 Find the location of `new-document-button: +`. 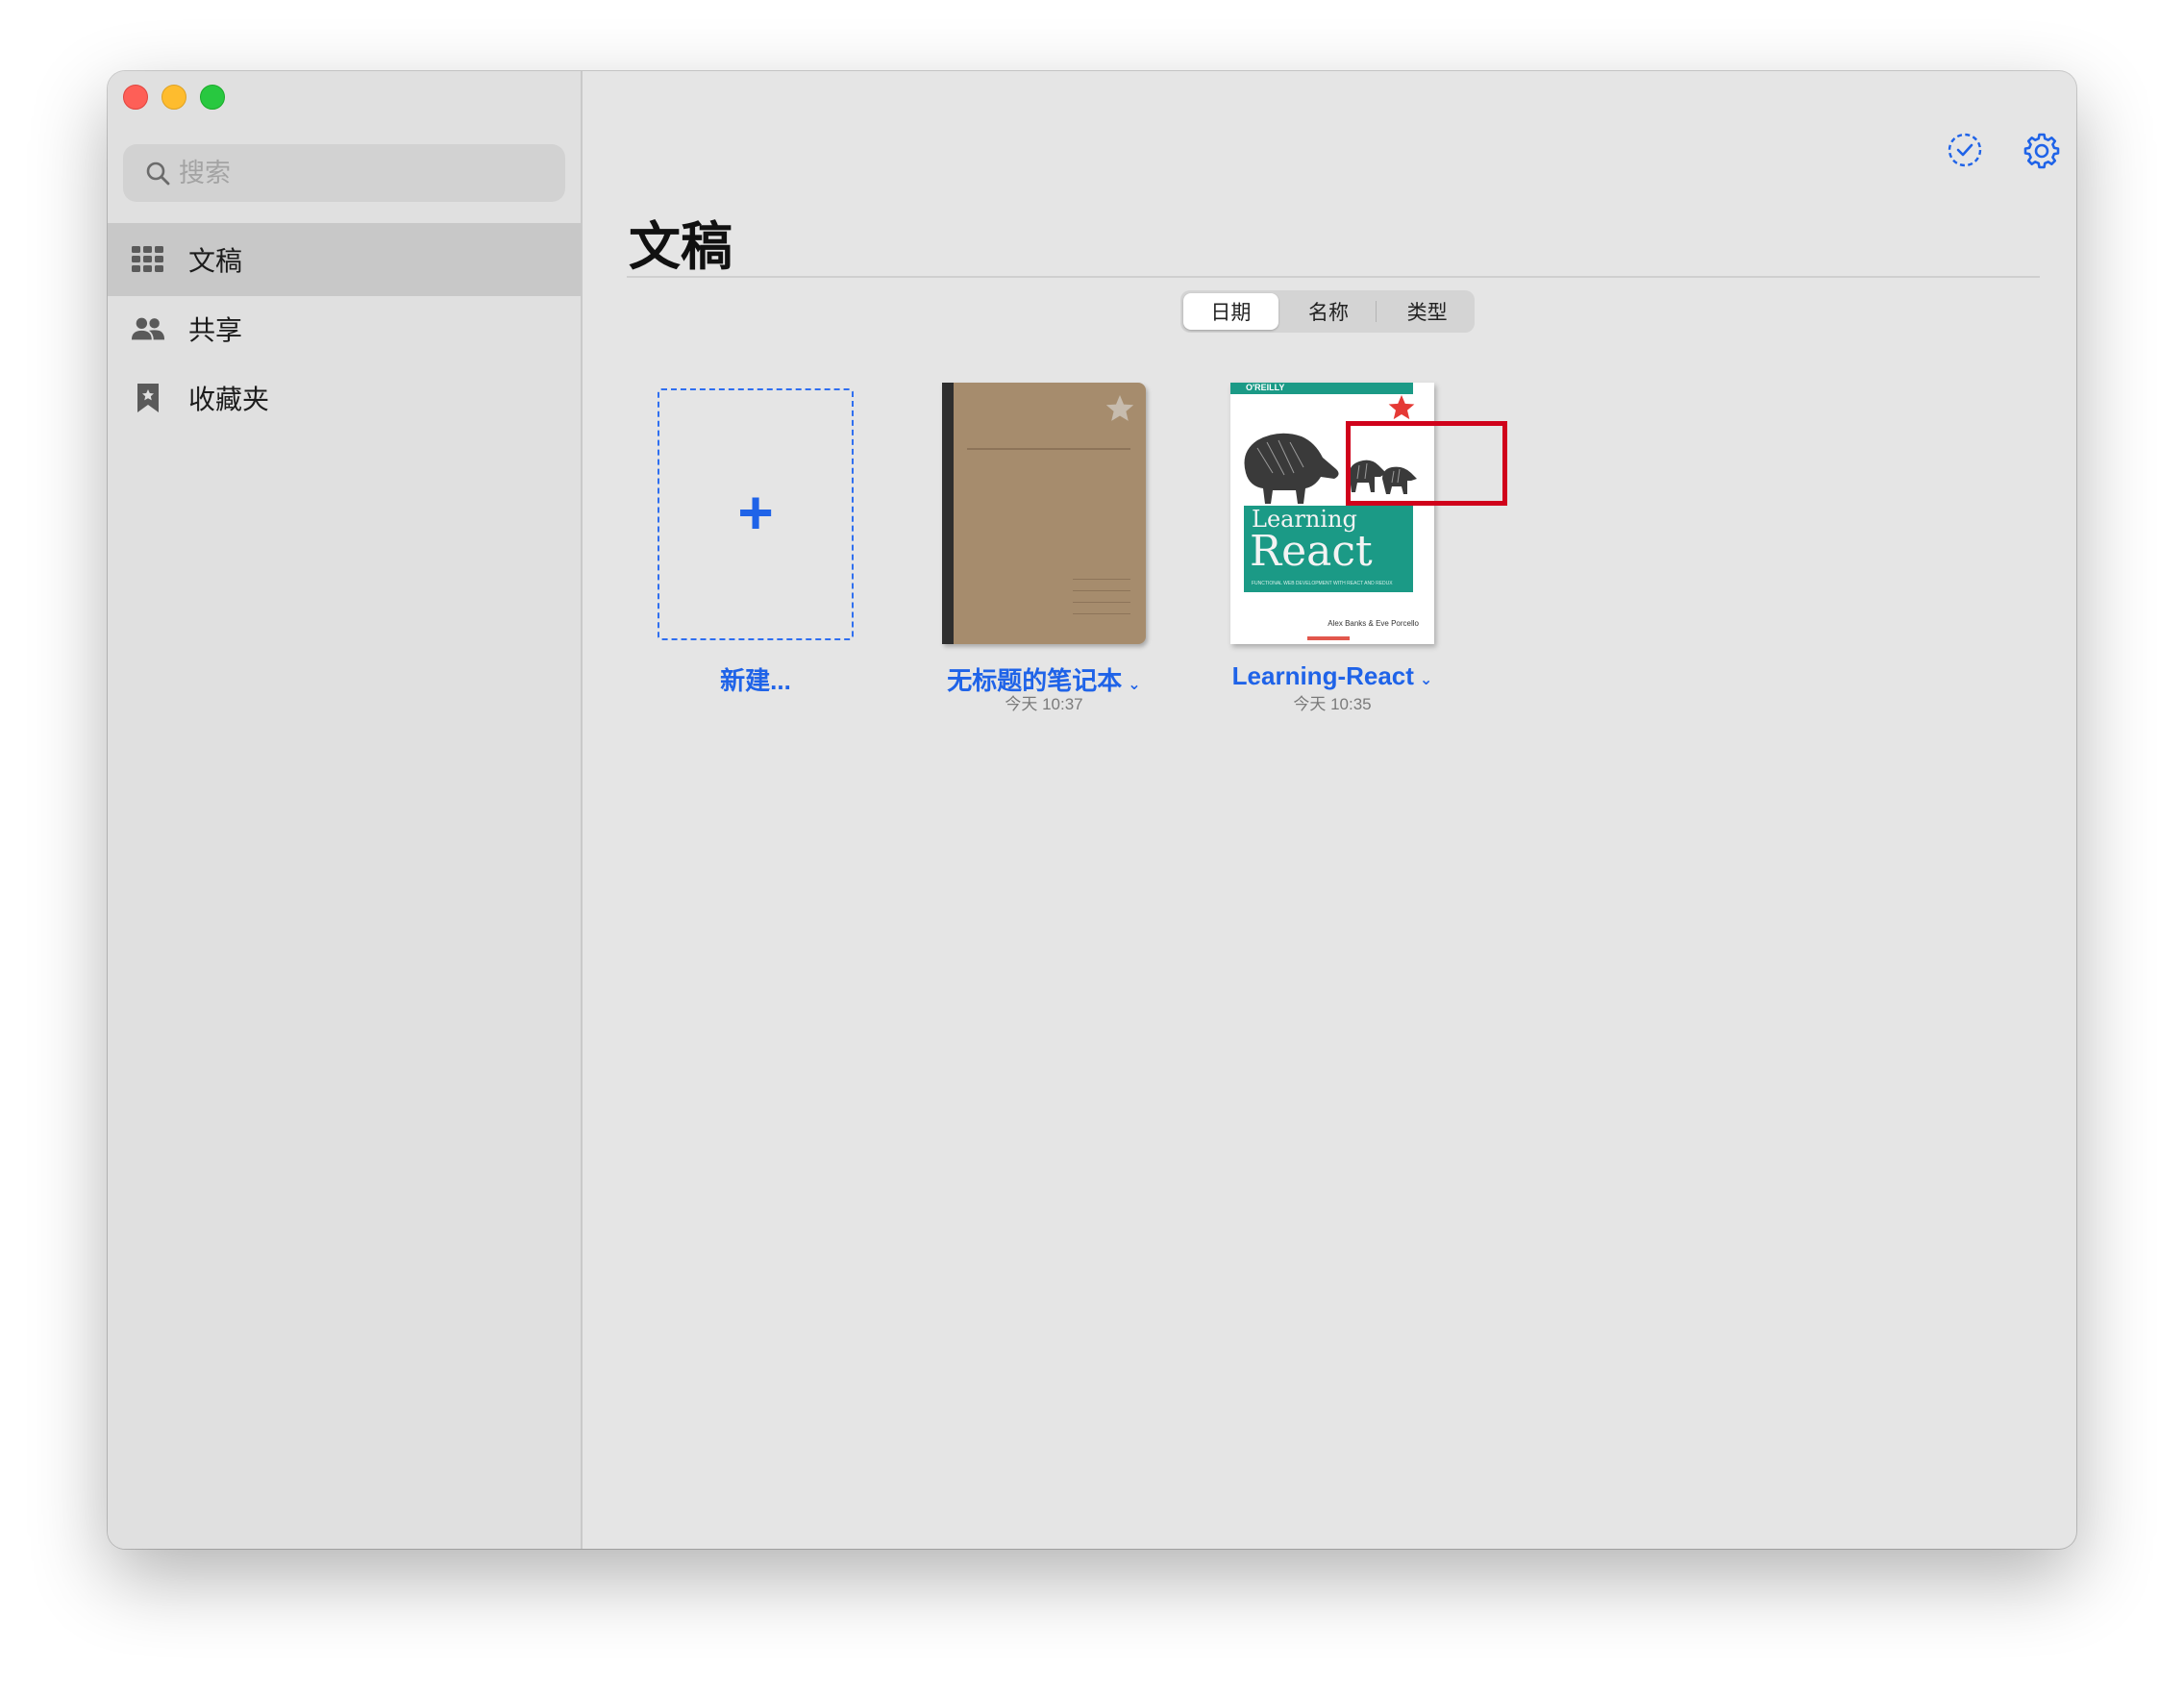

new-document-button: + is located at coordinates (756, 514).